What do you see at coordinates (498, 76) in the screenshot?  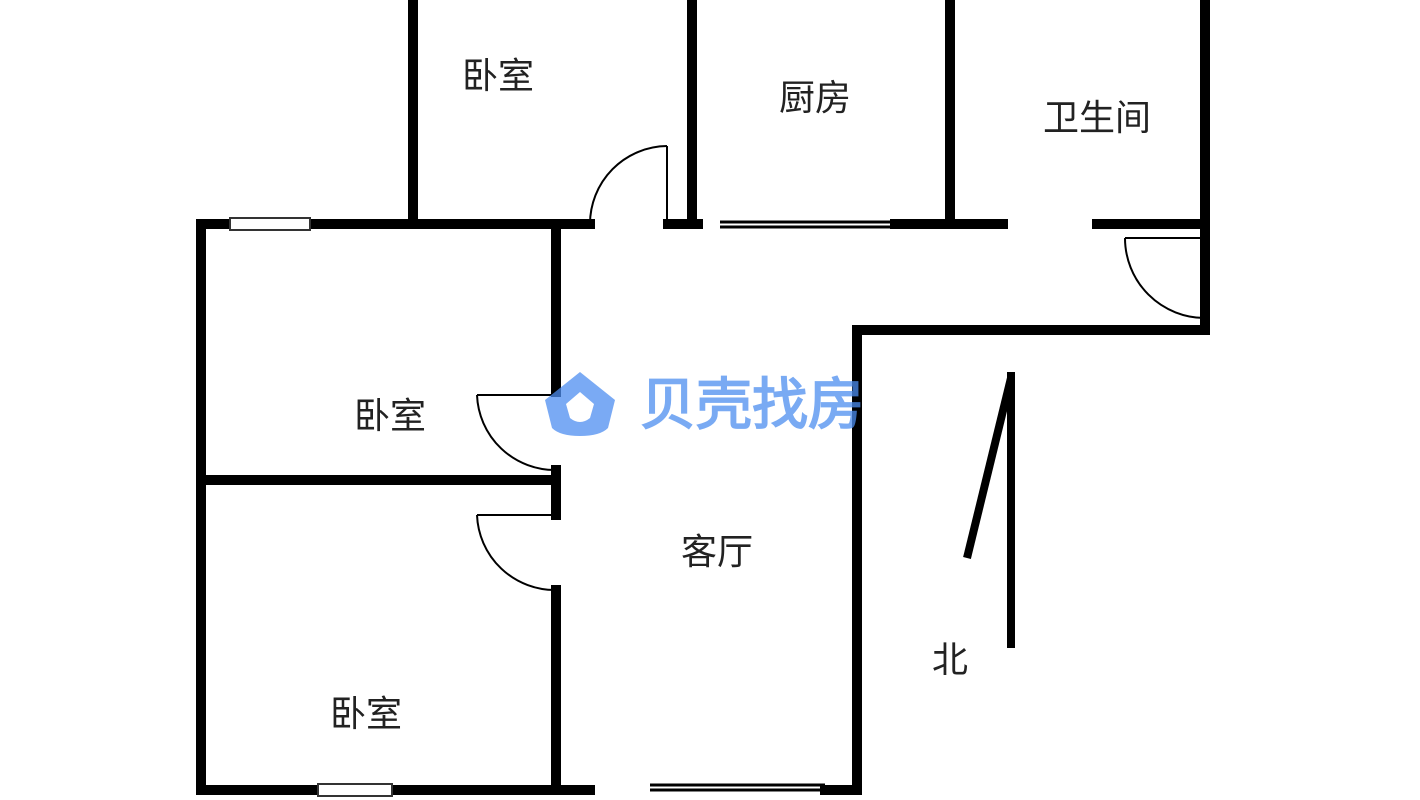 I see `room-label-bedroom-top: 卧室` at bounding box center [498, 76].